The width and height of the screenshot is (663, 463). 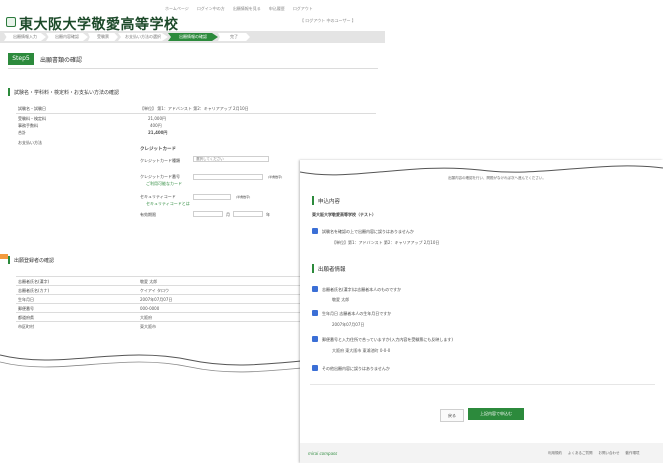 I want to click on accent-marker, so click(x=4, y=256).